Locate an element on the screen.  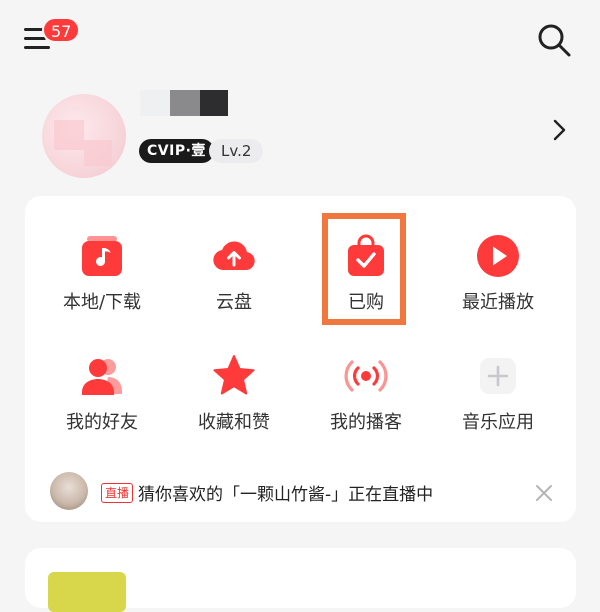
level-badge: Lv.2 is located at coordinates (236, 151).